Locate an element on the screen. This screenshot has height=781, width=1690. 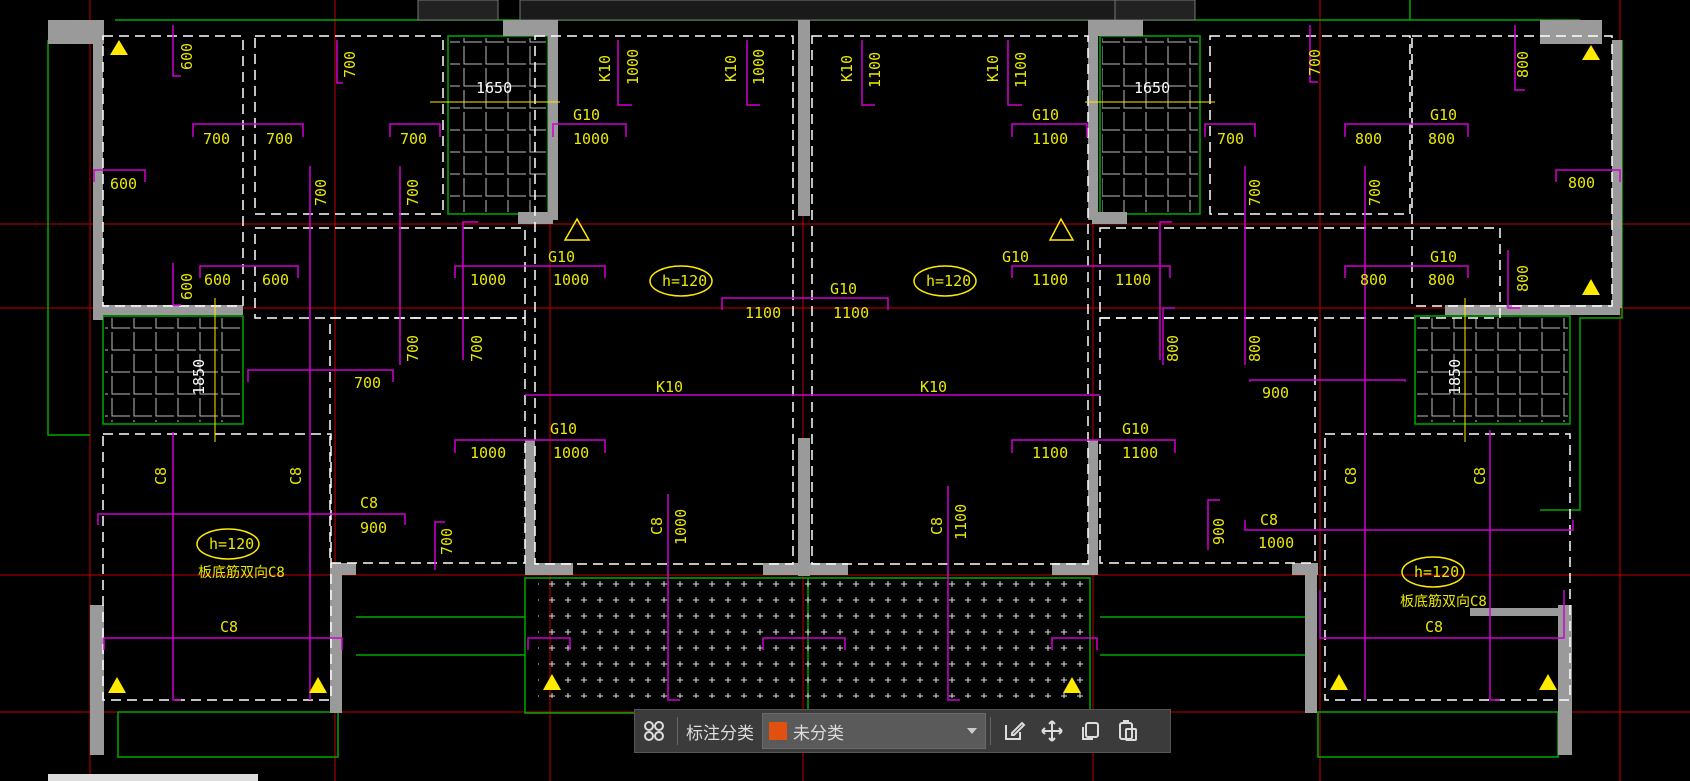
chevron-down-icon is located at coordinates (972, 731).